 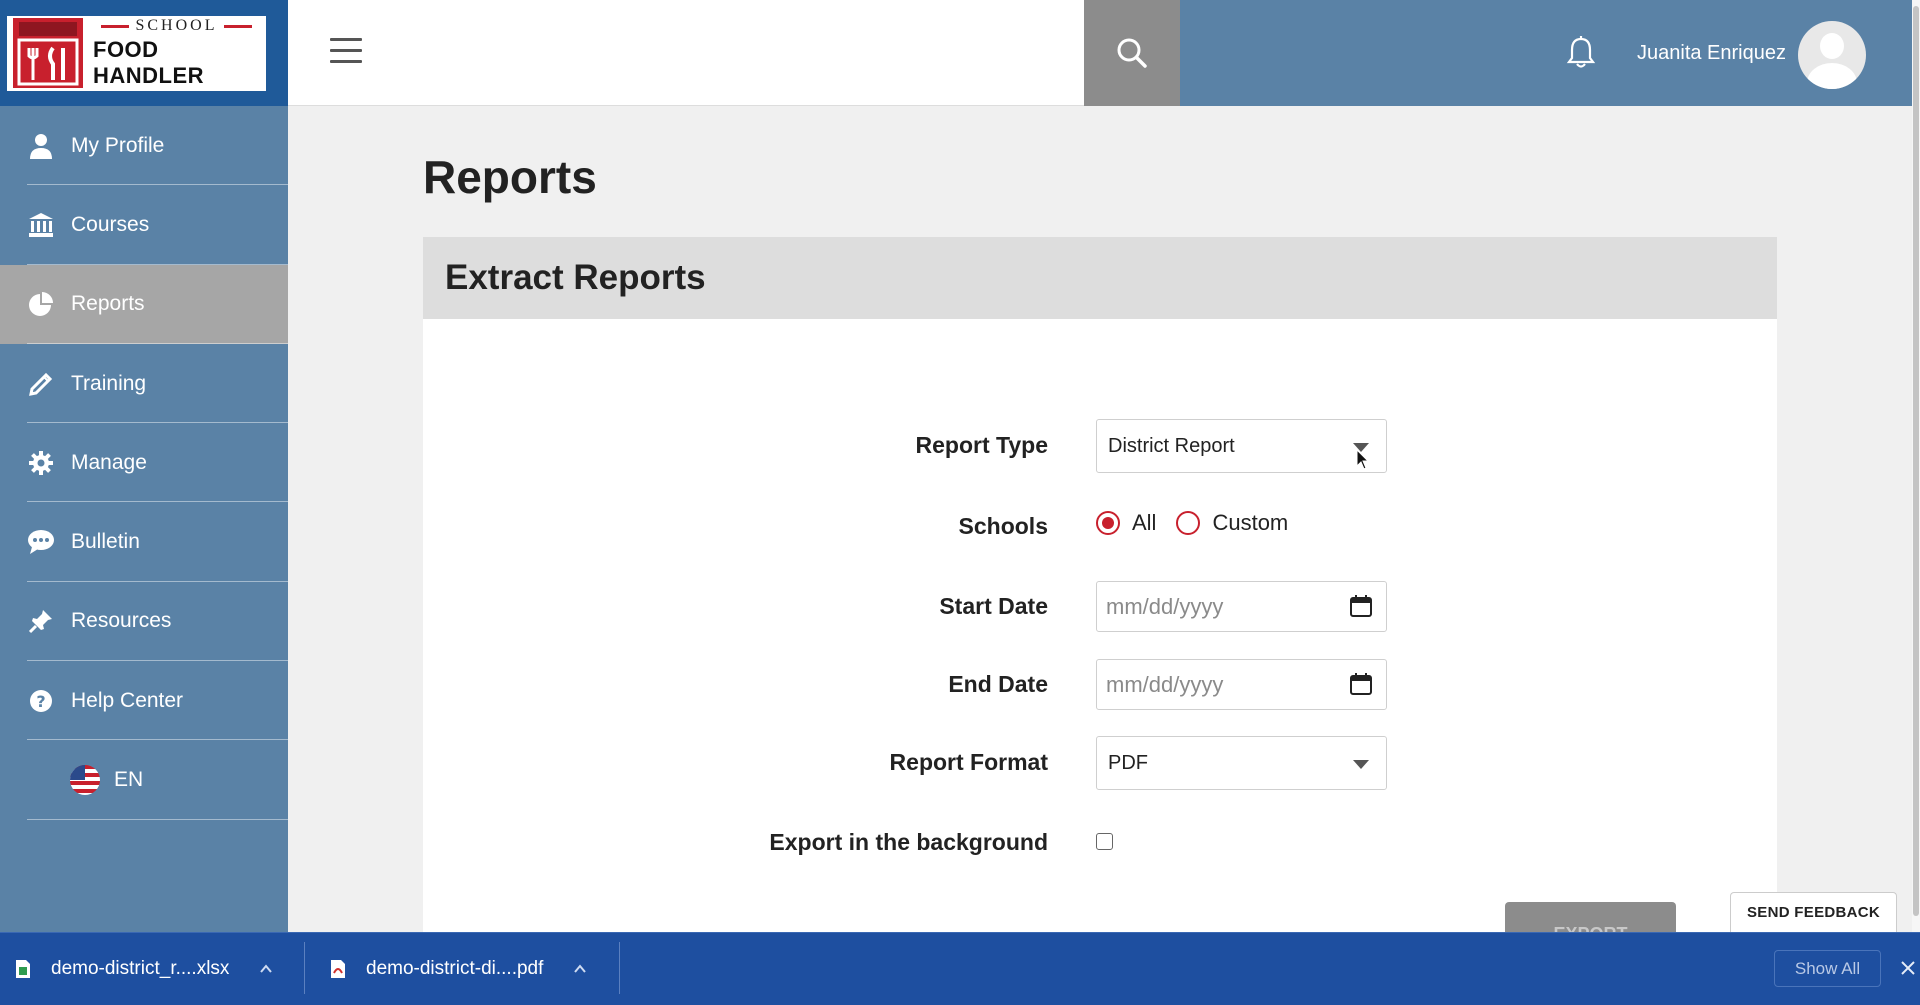 What do you see at coordinates (1202, 523) in the screenshot?
I see `schools-radio-group: All Custom` at bounding box center [1202, 523].